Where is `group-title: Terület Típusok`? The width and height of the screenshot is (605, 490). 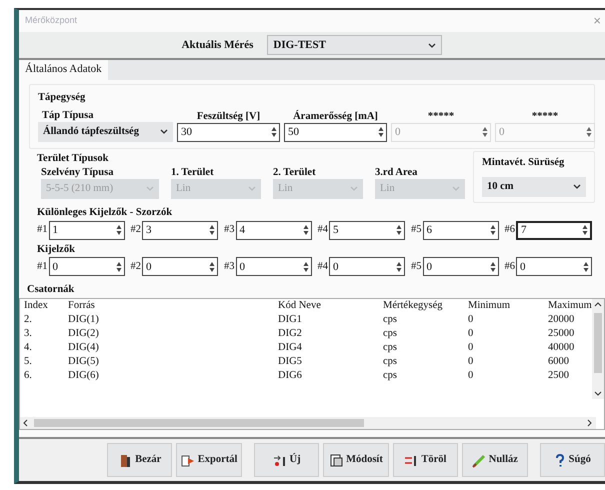
group-title: Terület Típusok is located at coordinates (73, 159).